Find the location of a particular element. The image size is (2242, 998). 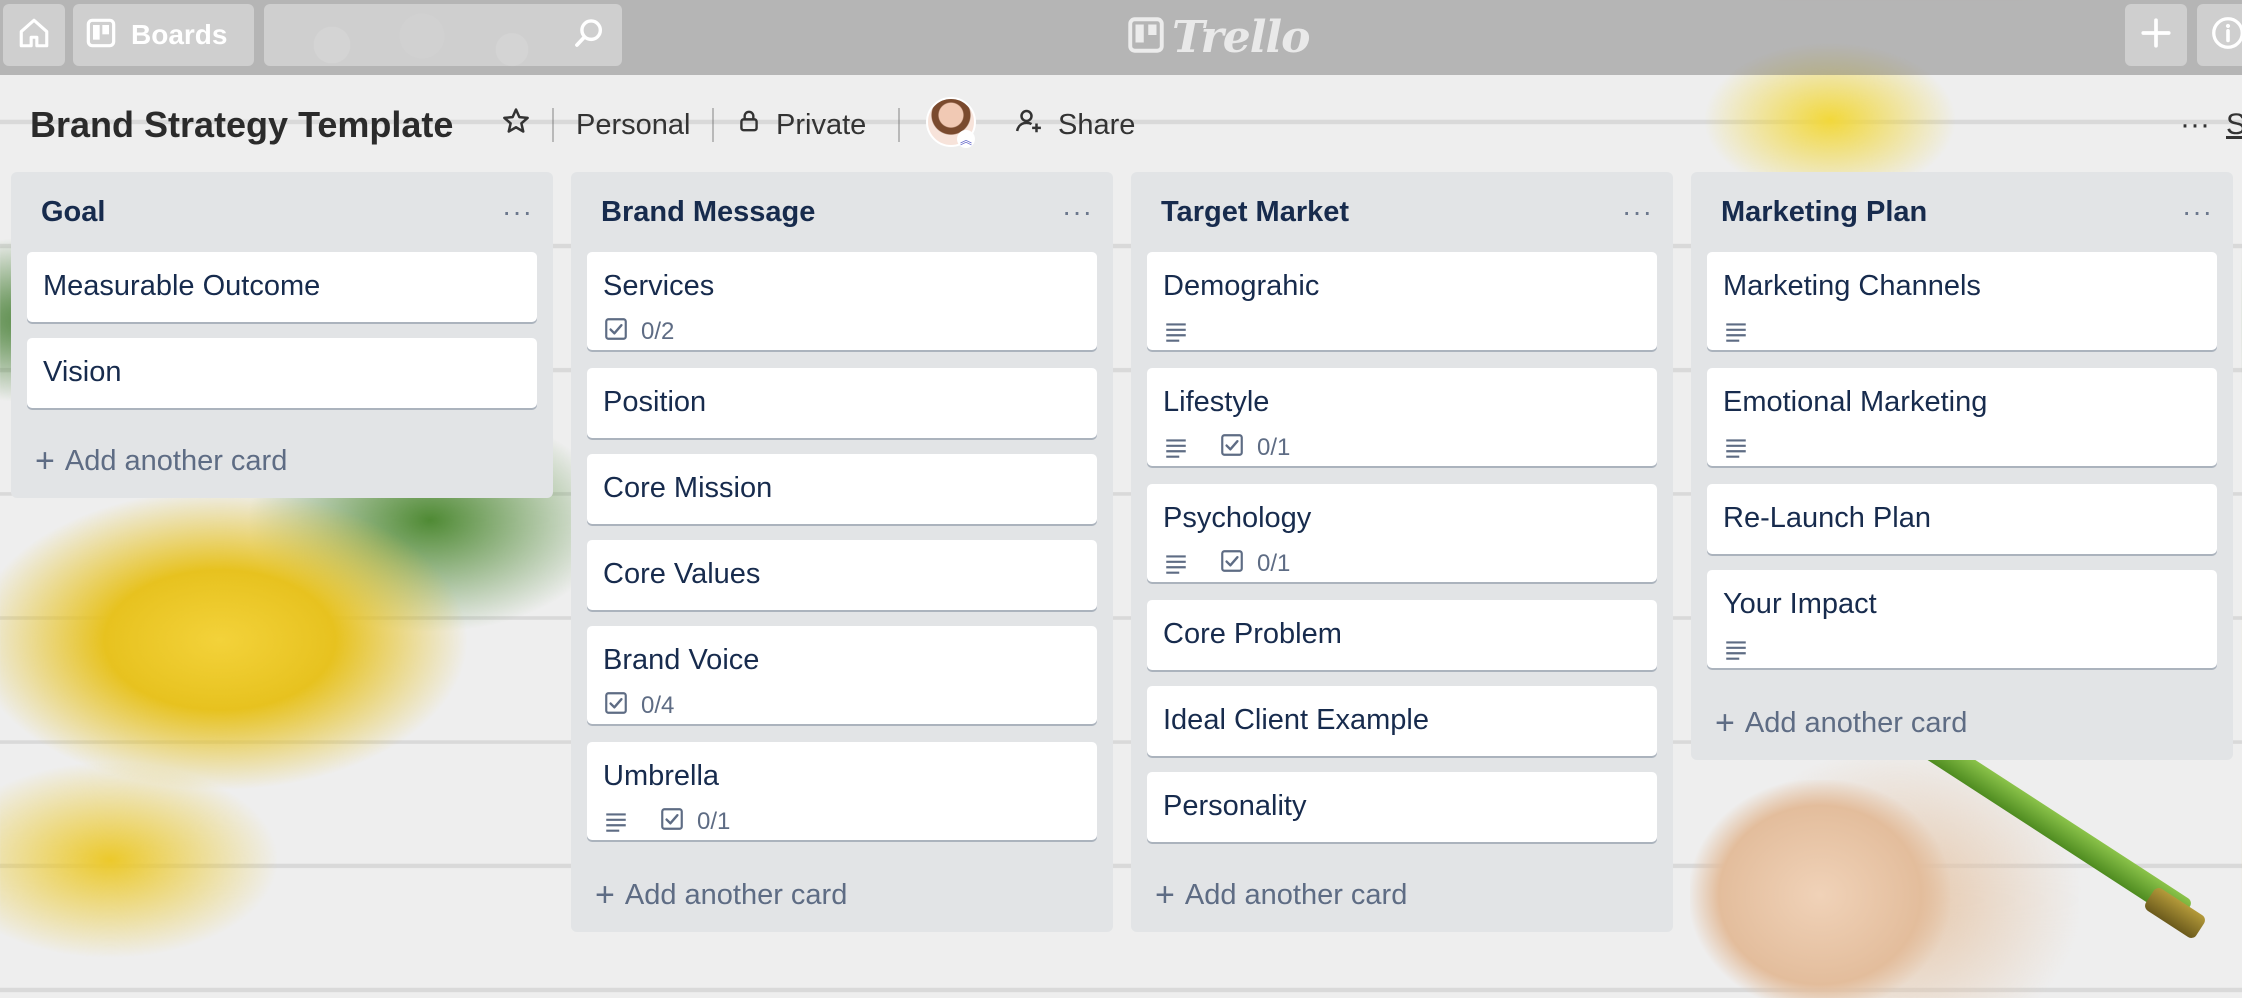

trello-logo-text: Trello is located at coordinates (1241, 37).